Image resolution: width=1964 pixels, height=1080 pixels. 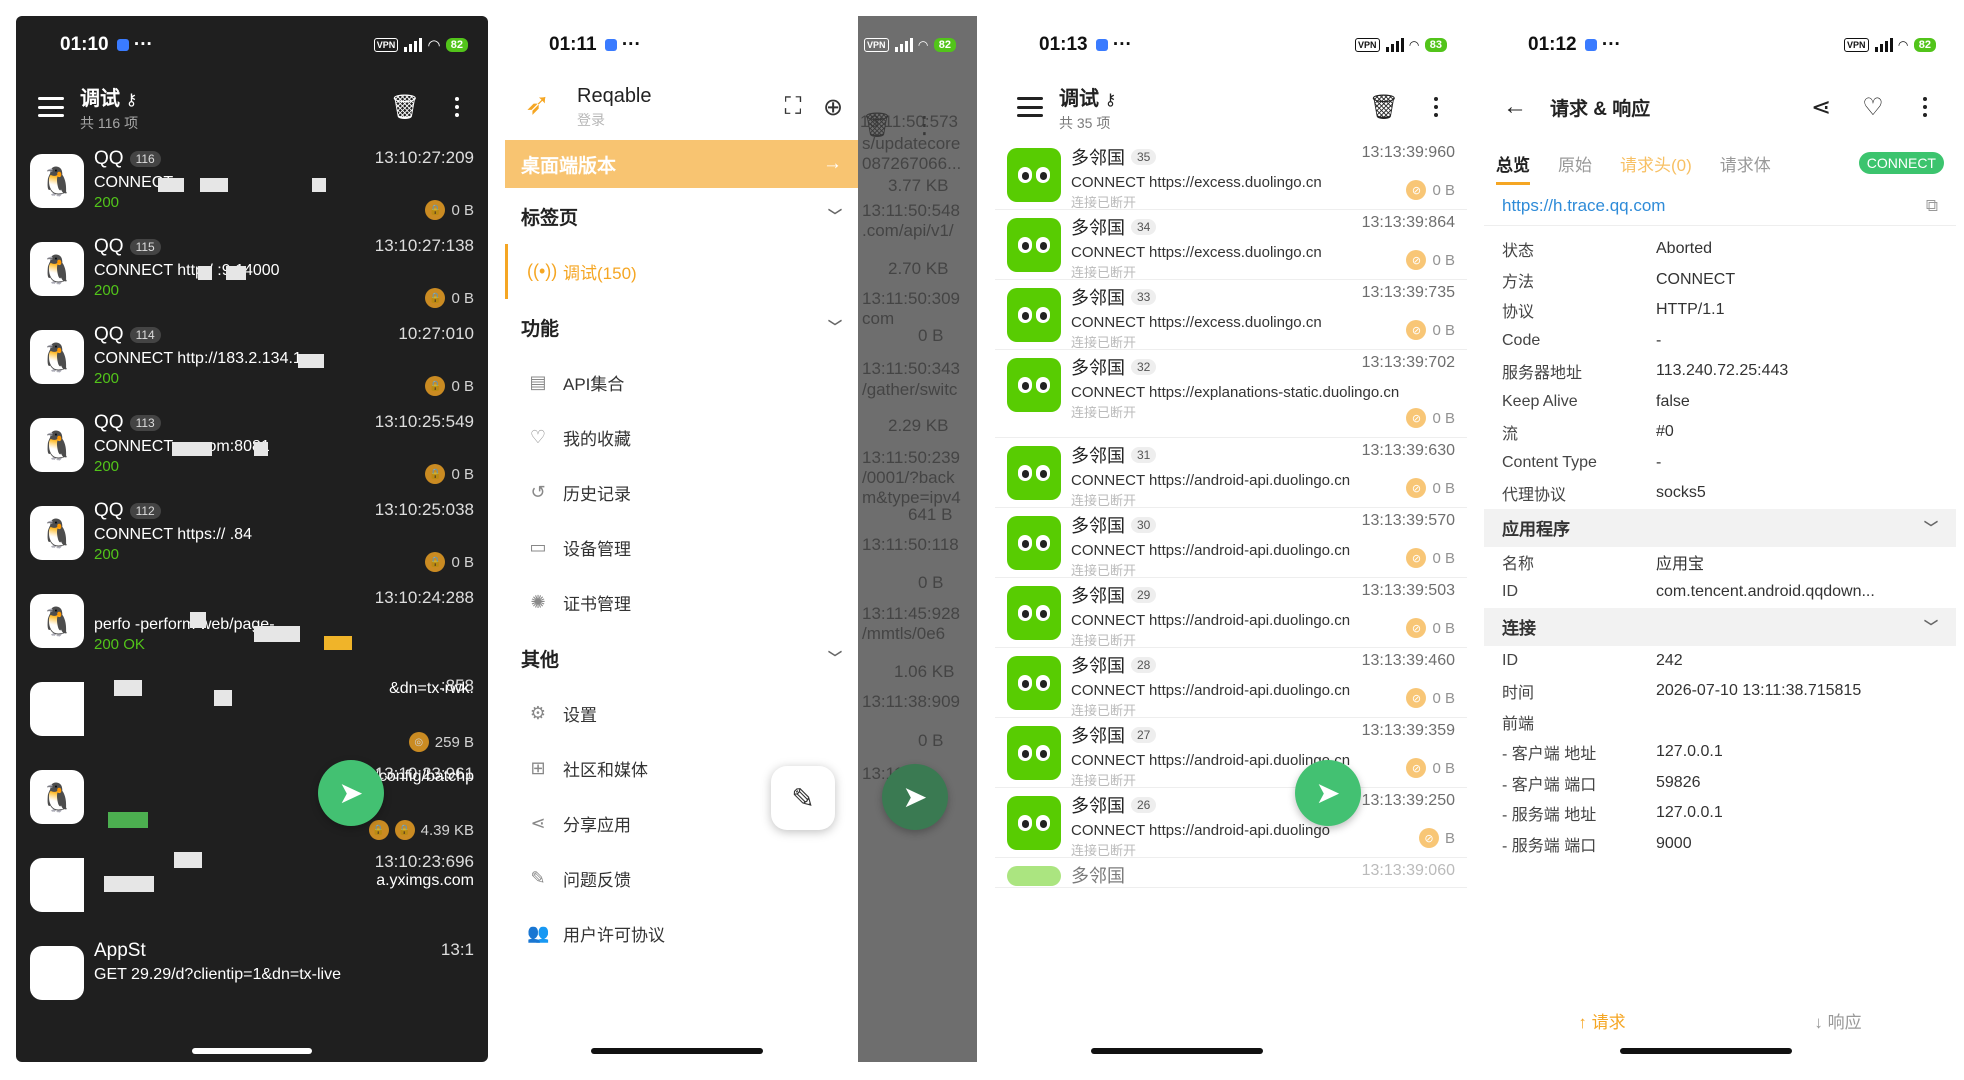 I want to click on list-item: :858 &dn=tx-rwk. ◎ 259 B, so click(x=252, y=712).